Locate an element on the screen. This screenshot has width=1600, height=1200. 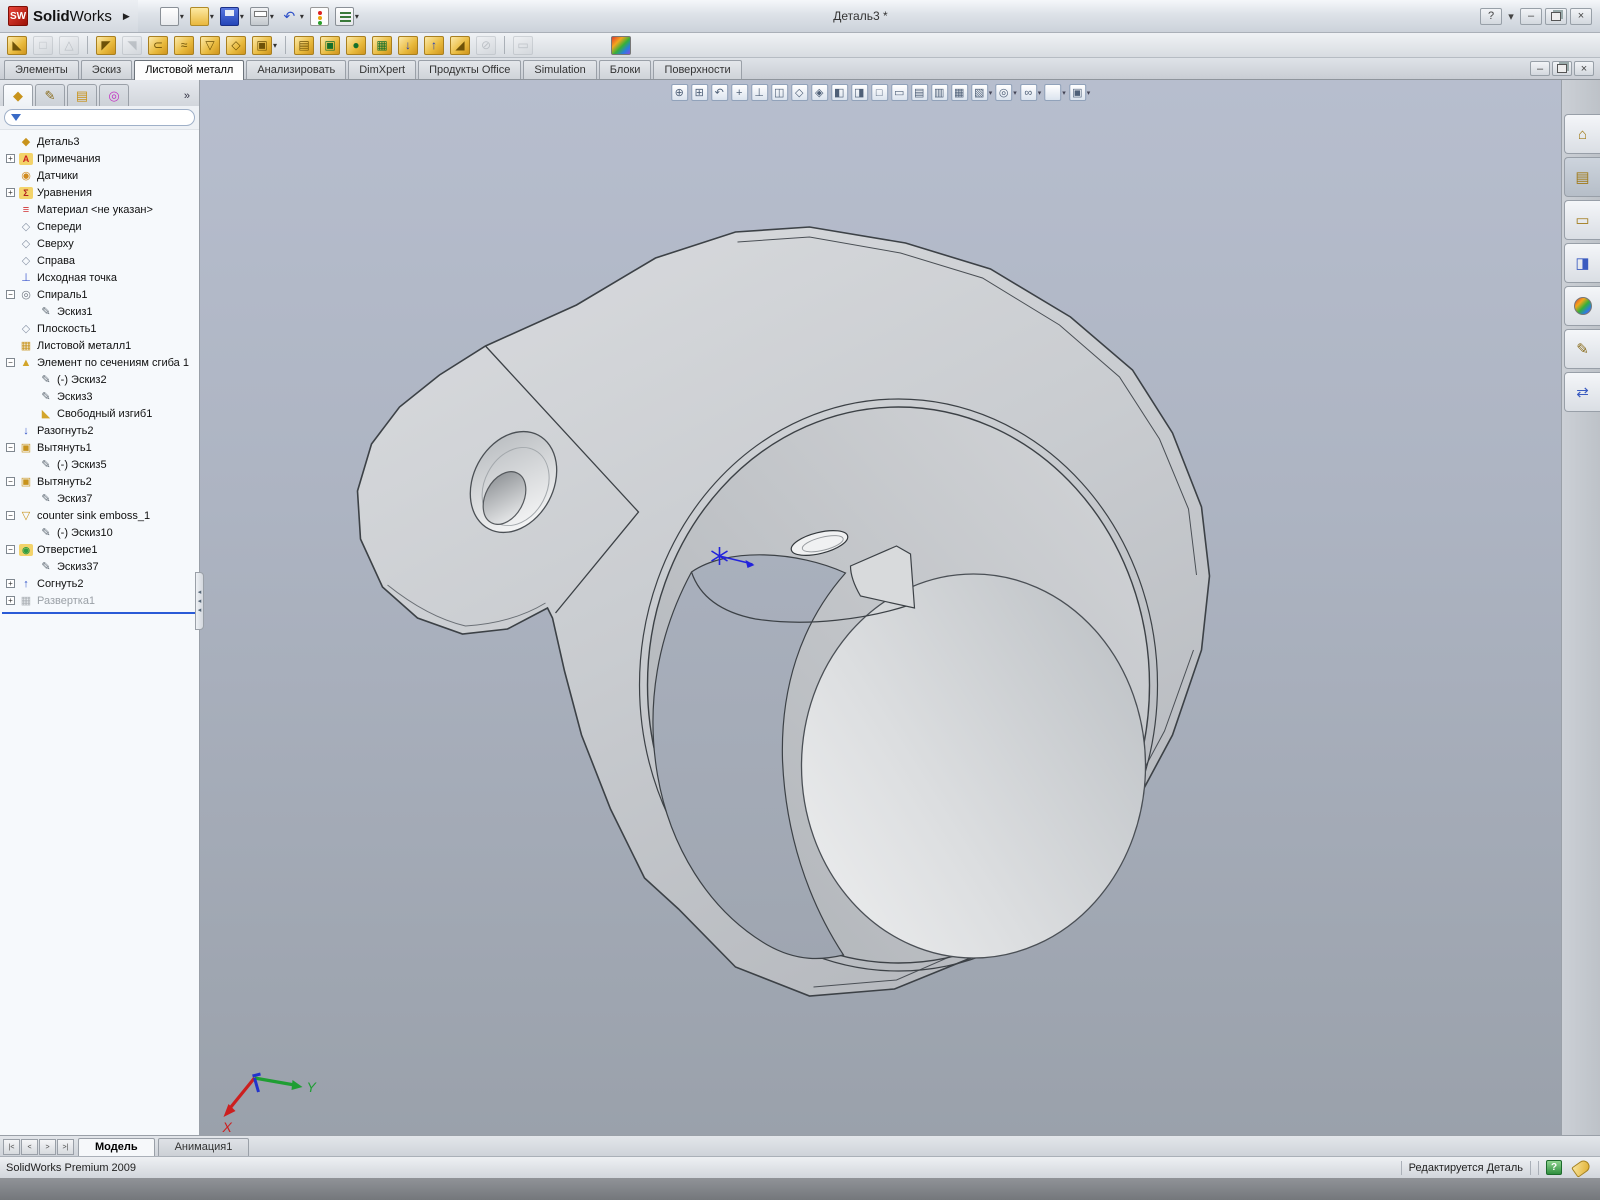
options-button: ▾ is located at coordinates (347, 16).